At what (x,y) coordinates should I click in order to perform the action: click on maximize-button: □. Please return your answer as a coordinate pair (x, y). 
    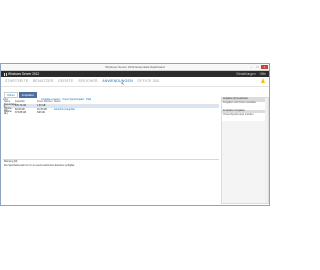
    Looking at the image, I should click on (257, 67).